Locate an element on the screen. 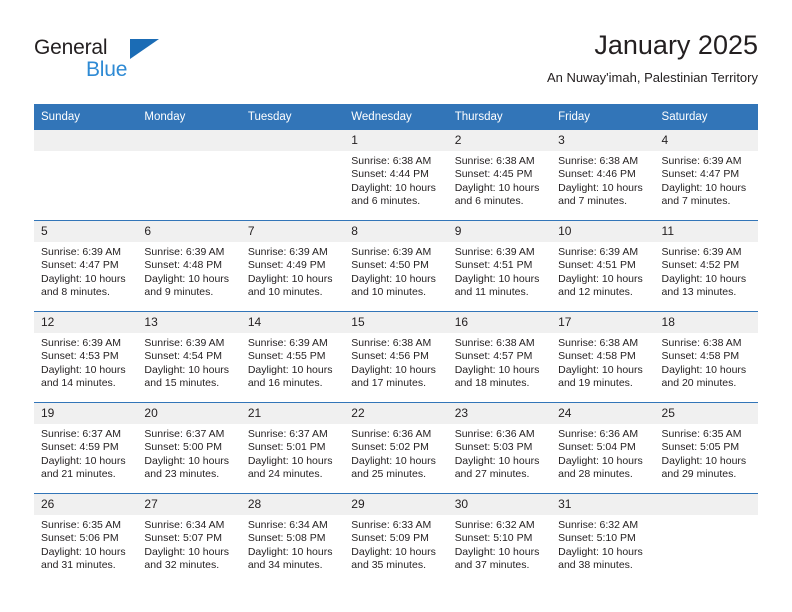  sunrise-text: Sunrise: 6:35 AM is located at coordinates (81, 525).